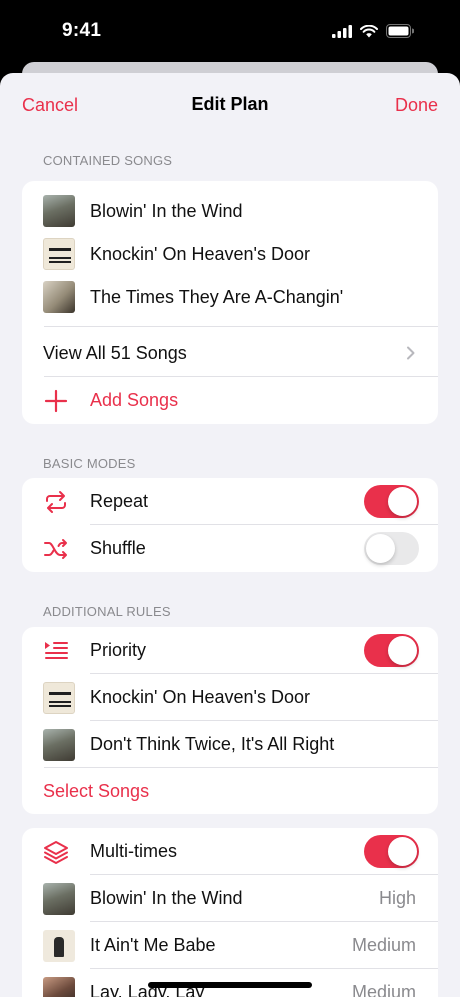 This screenshot has height=997, width=460. Describe the element at coordinates (342, 31) in the screenshot. I see `cellular-signal-icon` at that location.